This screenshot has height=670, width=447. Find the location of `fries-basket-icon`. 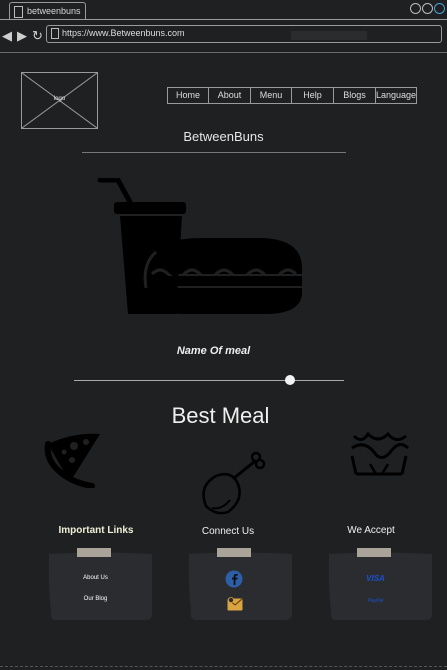

fries-basket-icon is located at coordinates (379, 454).